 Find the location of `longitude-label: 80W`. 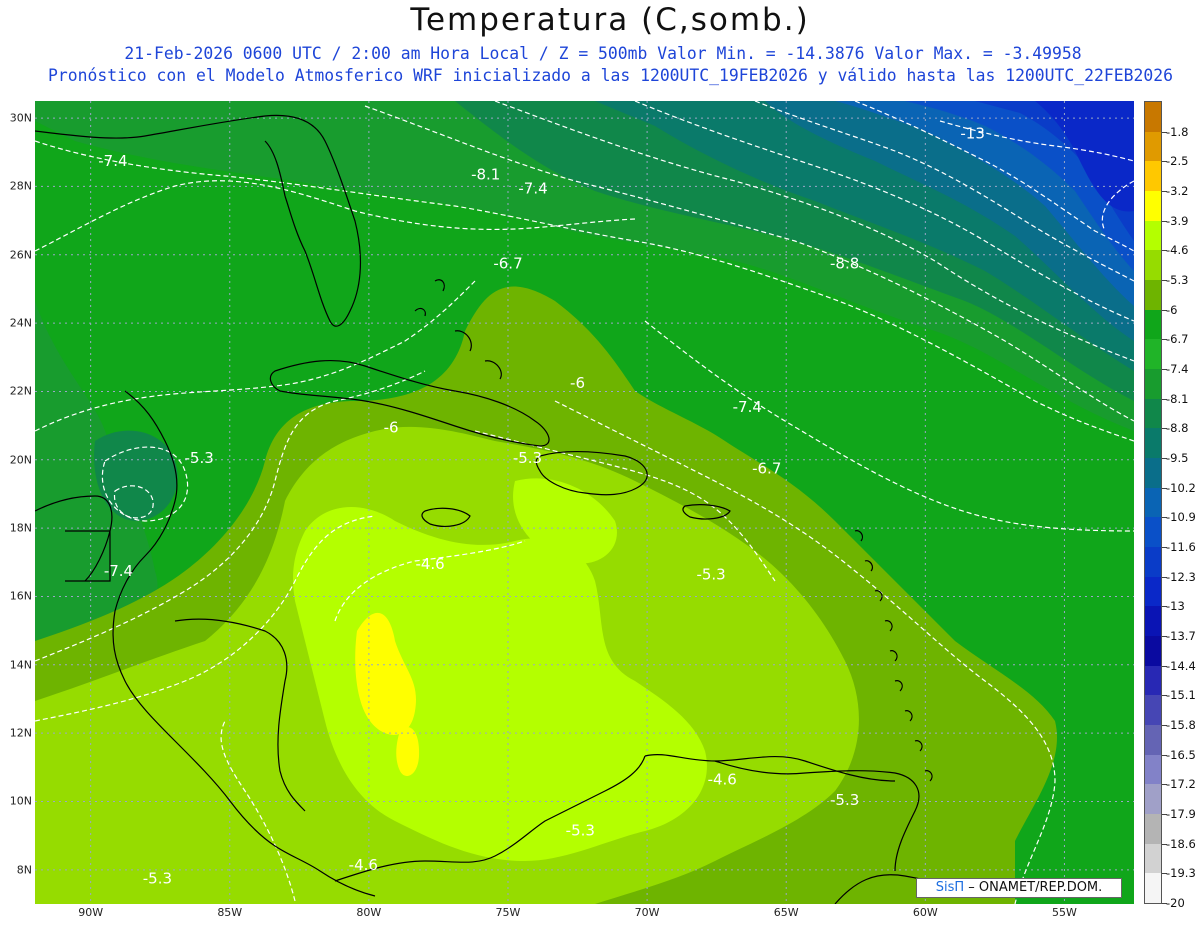

longitude-label: 80W is located at coordinates (369, 912).